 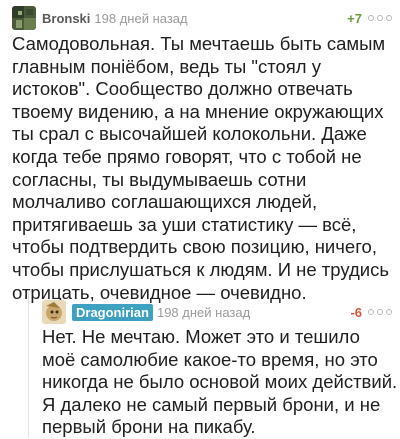 I want to click on comment-rating: +7, so click(x=354, y=18).